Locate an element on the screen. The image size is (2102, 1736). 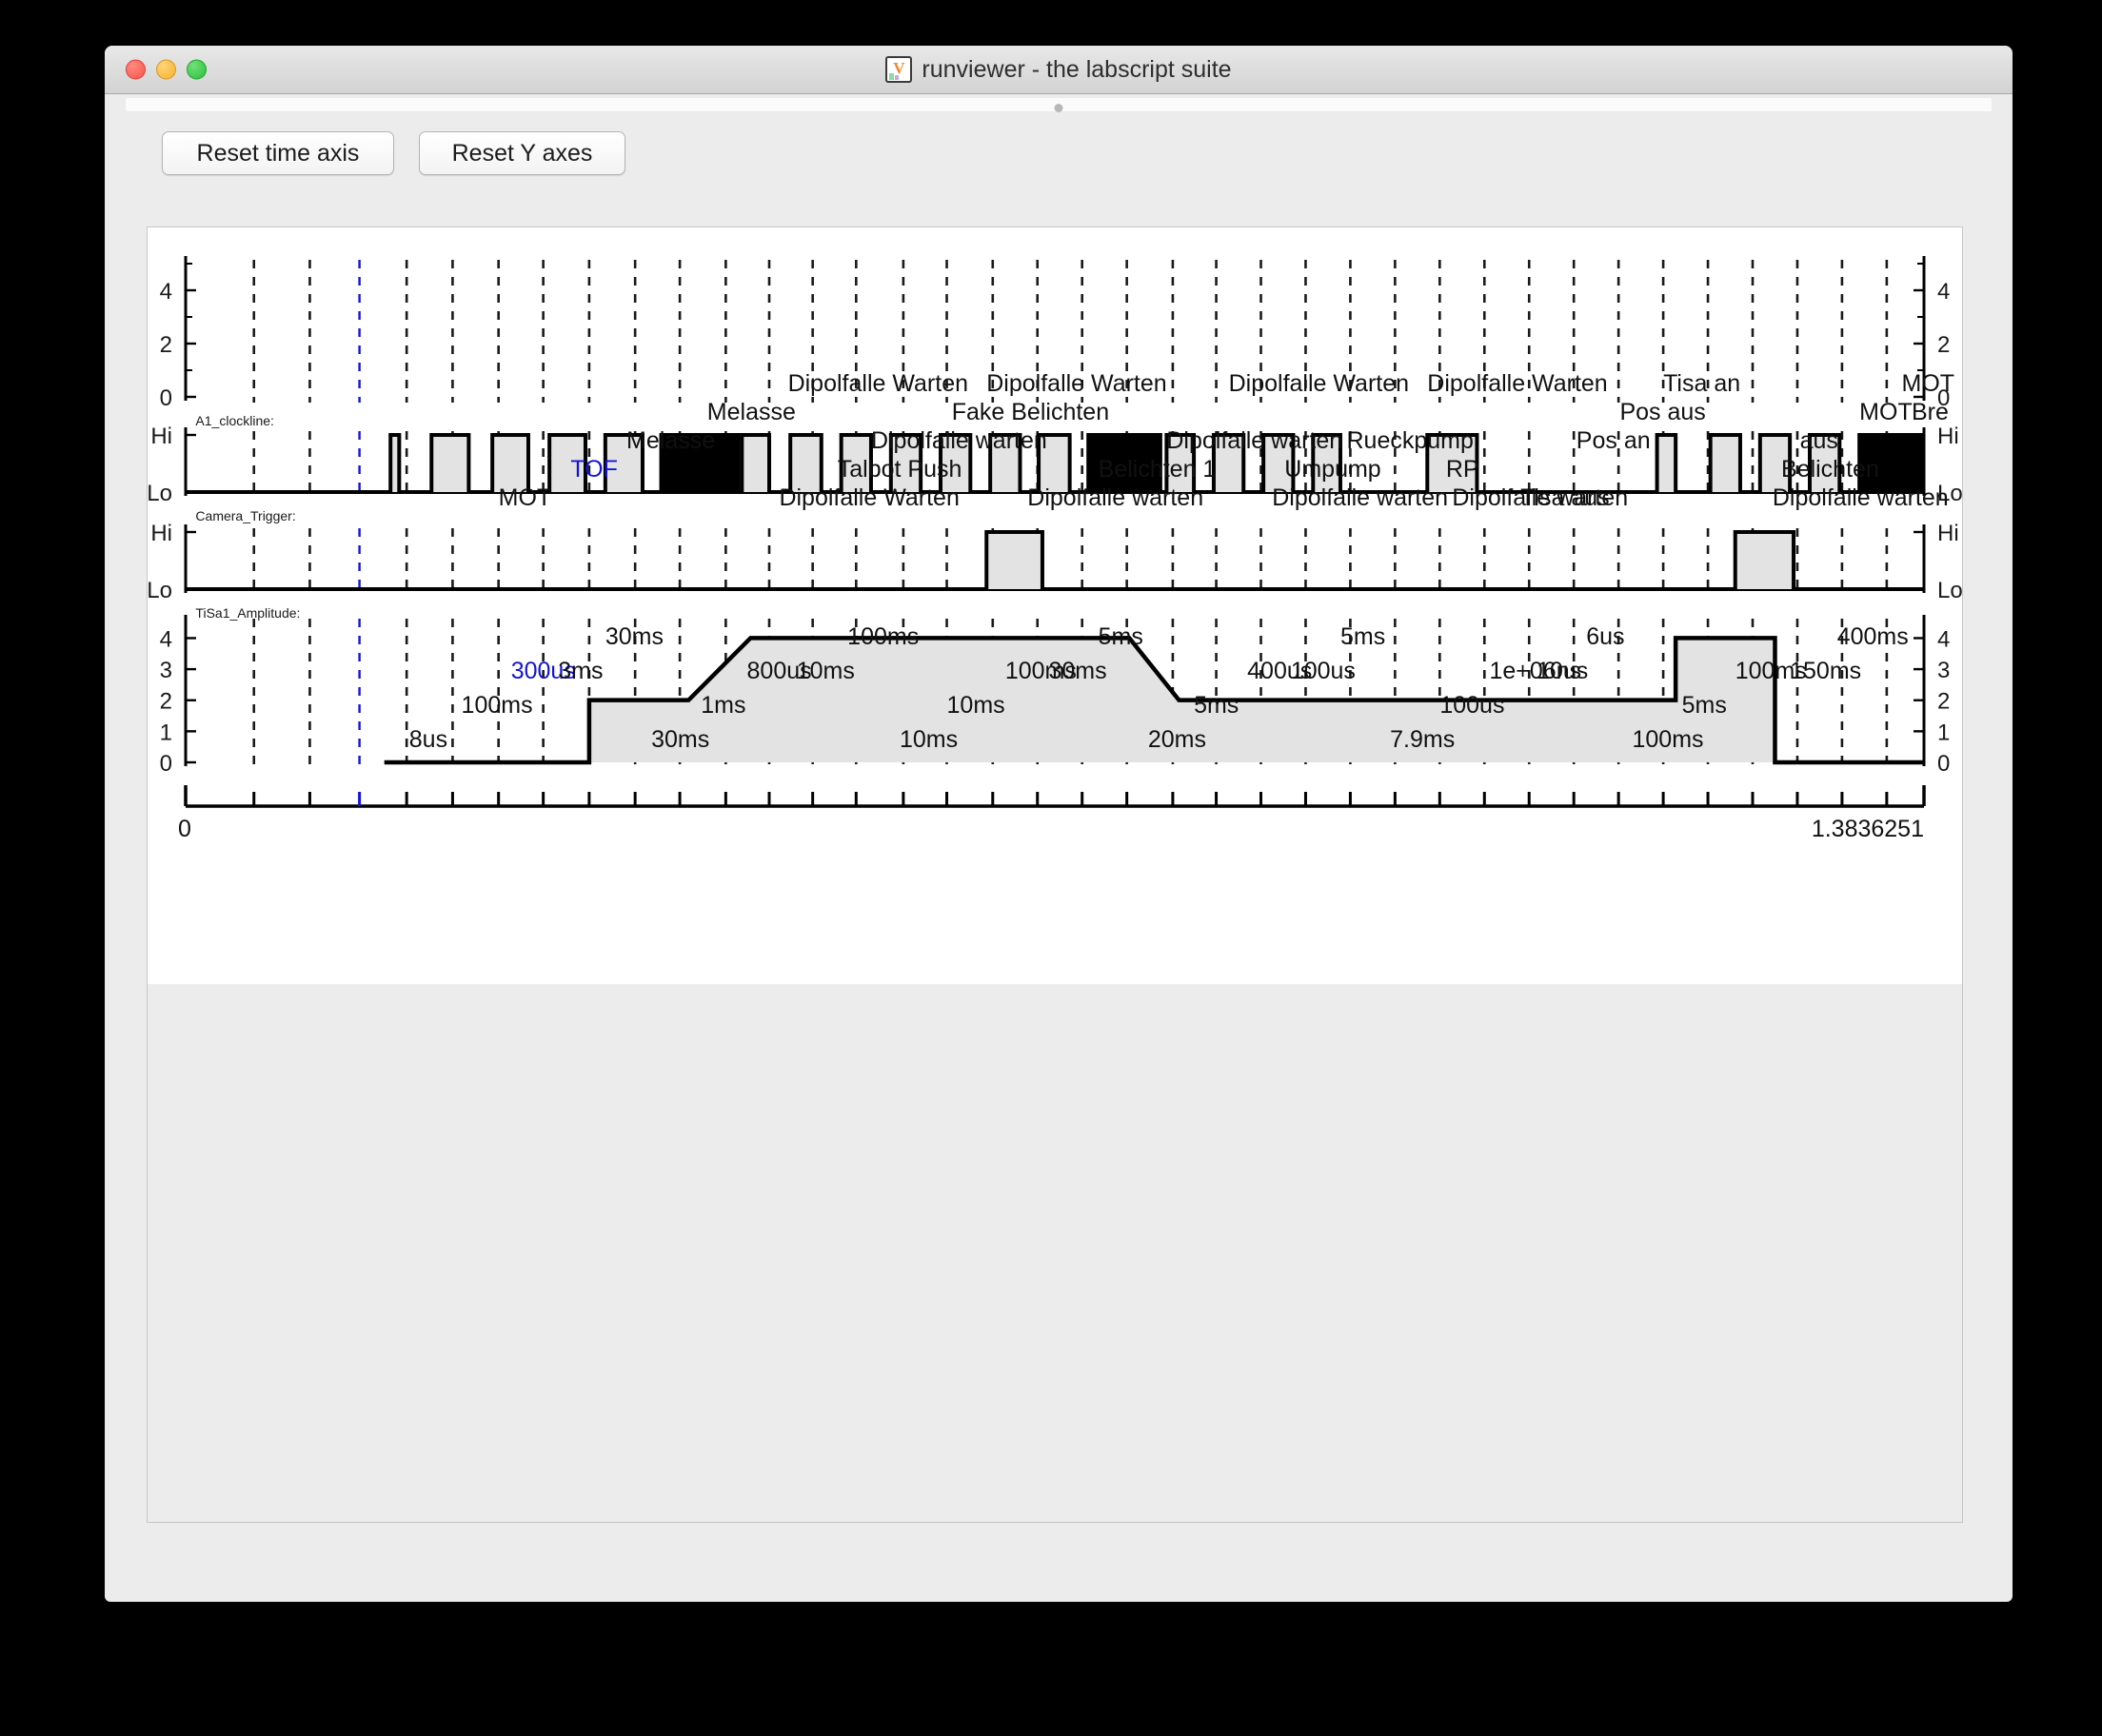
splitter-handle is located at coordinates (1058, 108).